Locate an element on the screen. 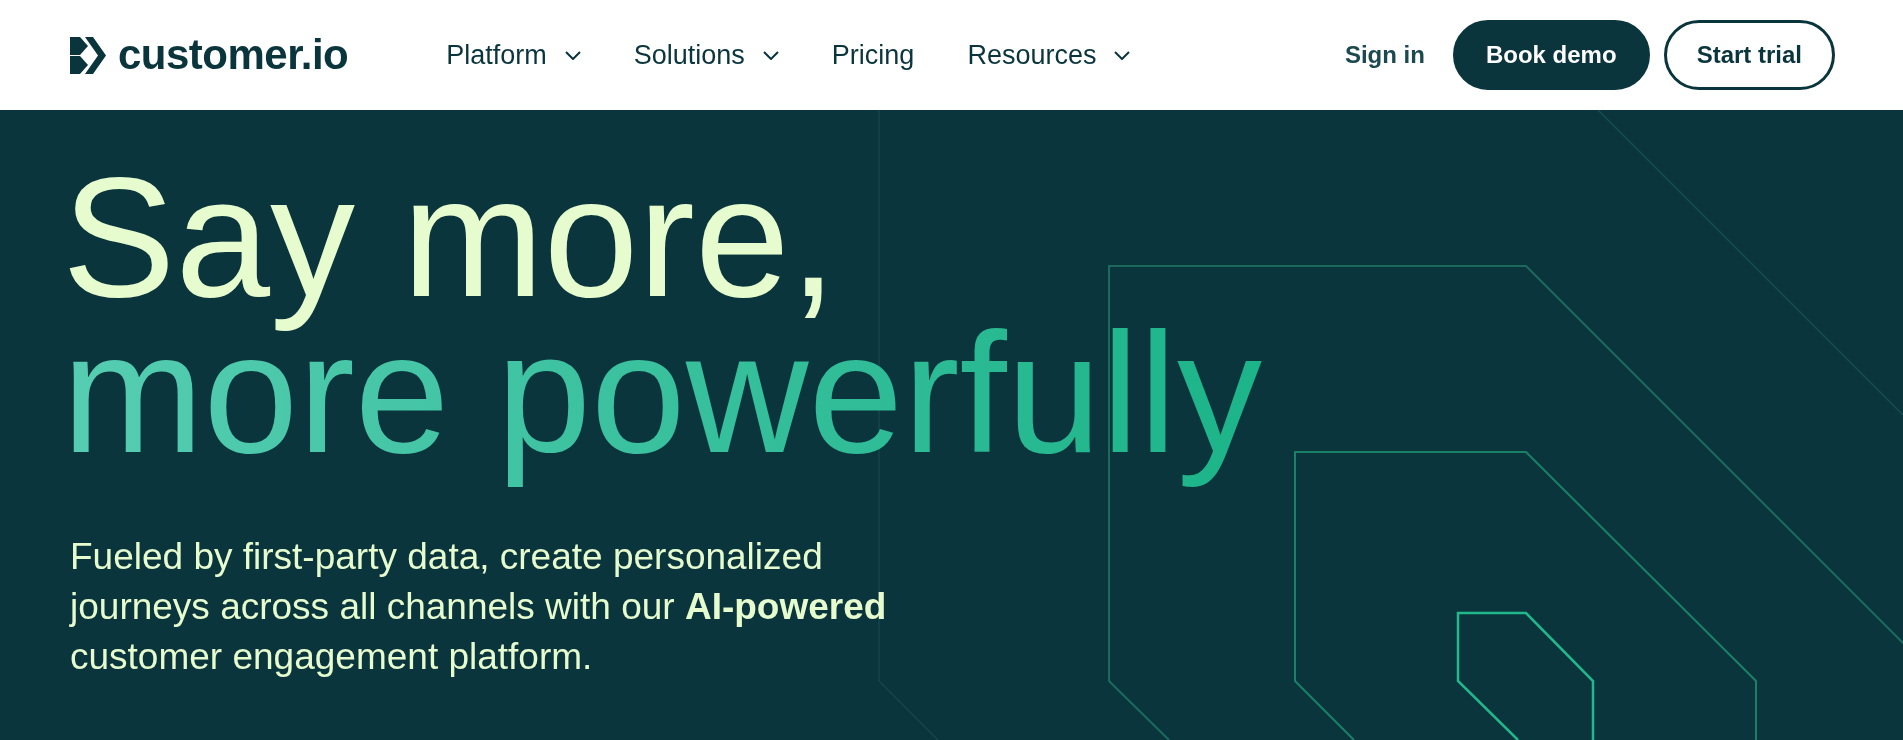  nav-link: Pricing is located at coordinates (873, 55).